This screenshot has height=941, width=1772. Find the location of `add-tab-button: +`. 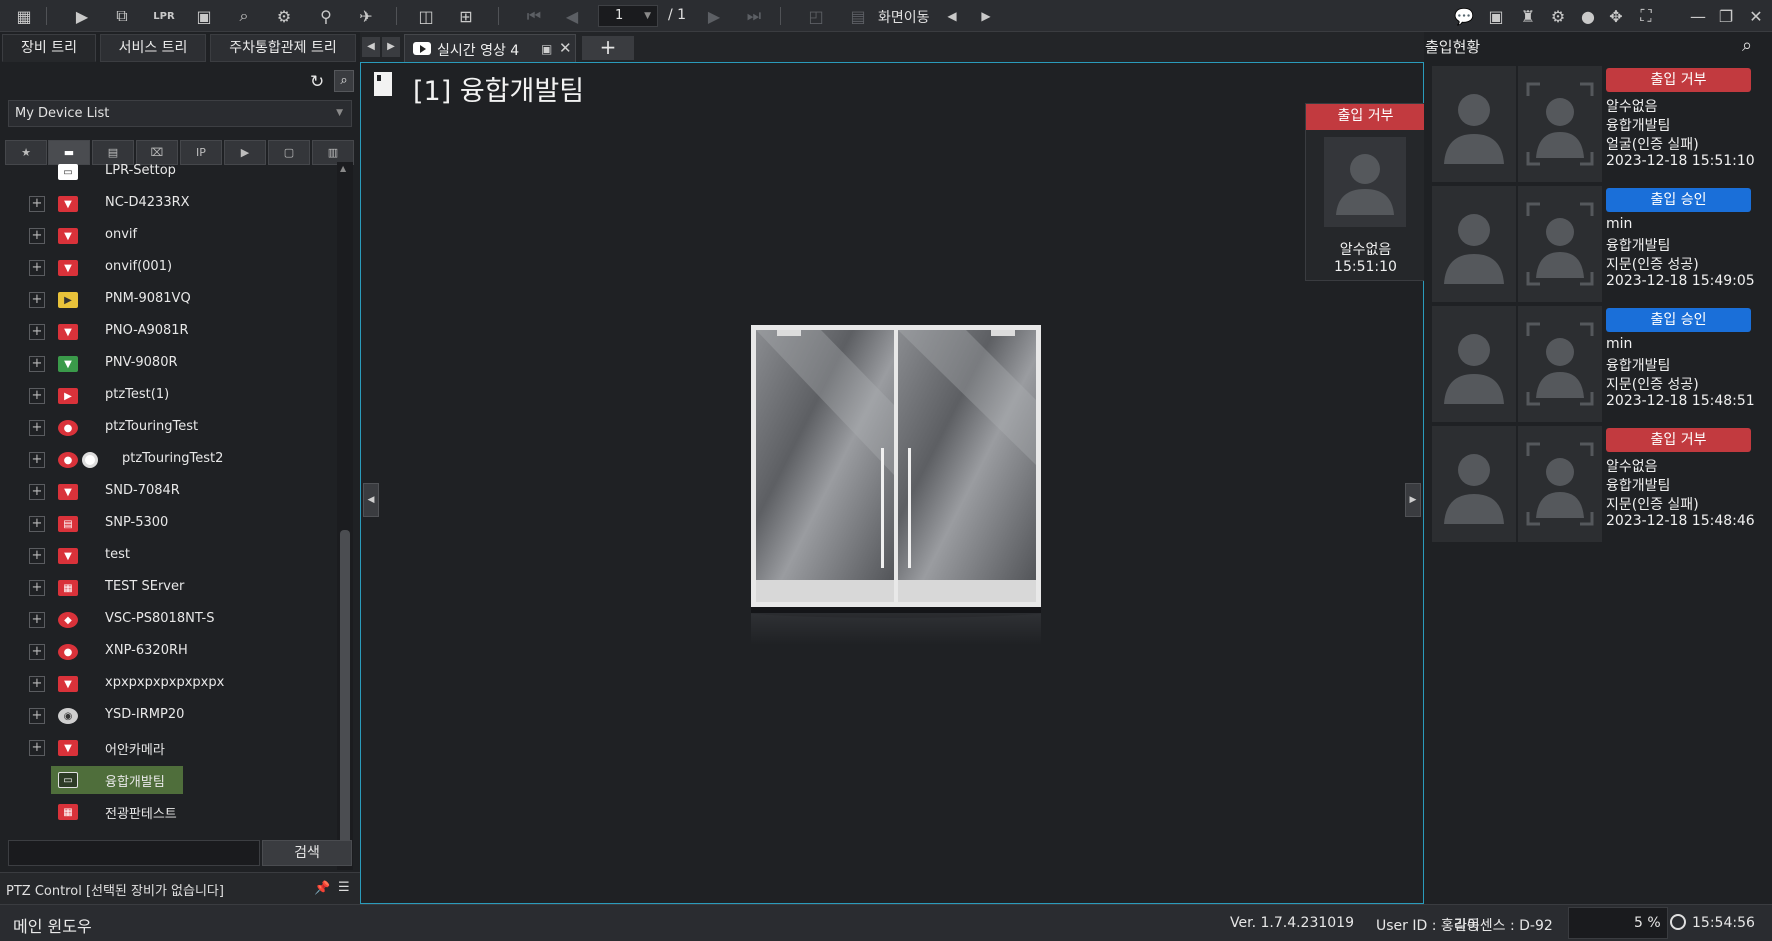

add-tab-button: + is located at coordinates (608, 48).